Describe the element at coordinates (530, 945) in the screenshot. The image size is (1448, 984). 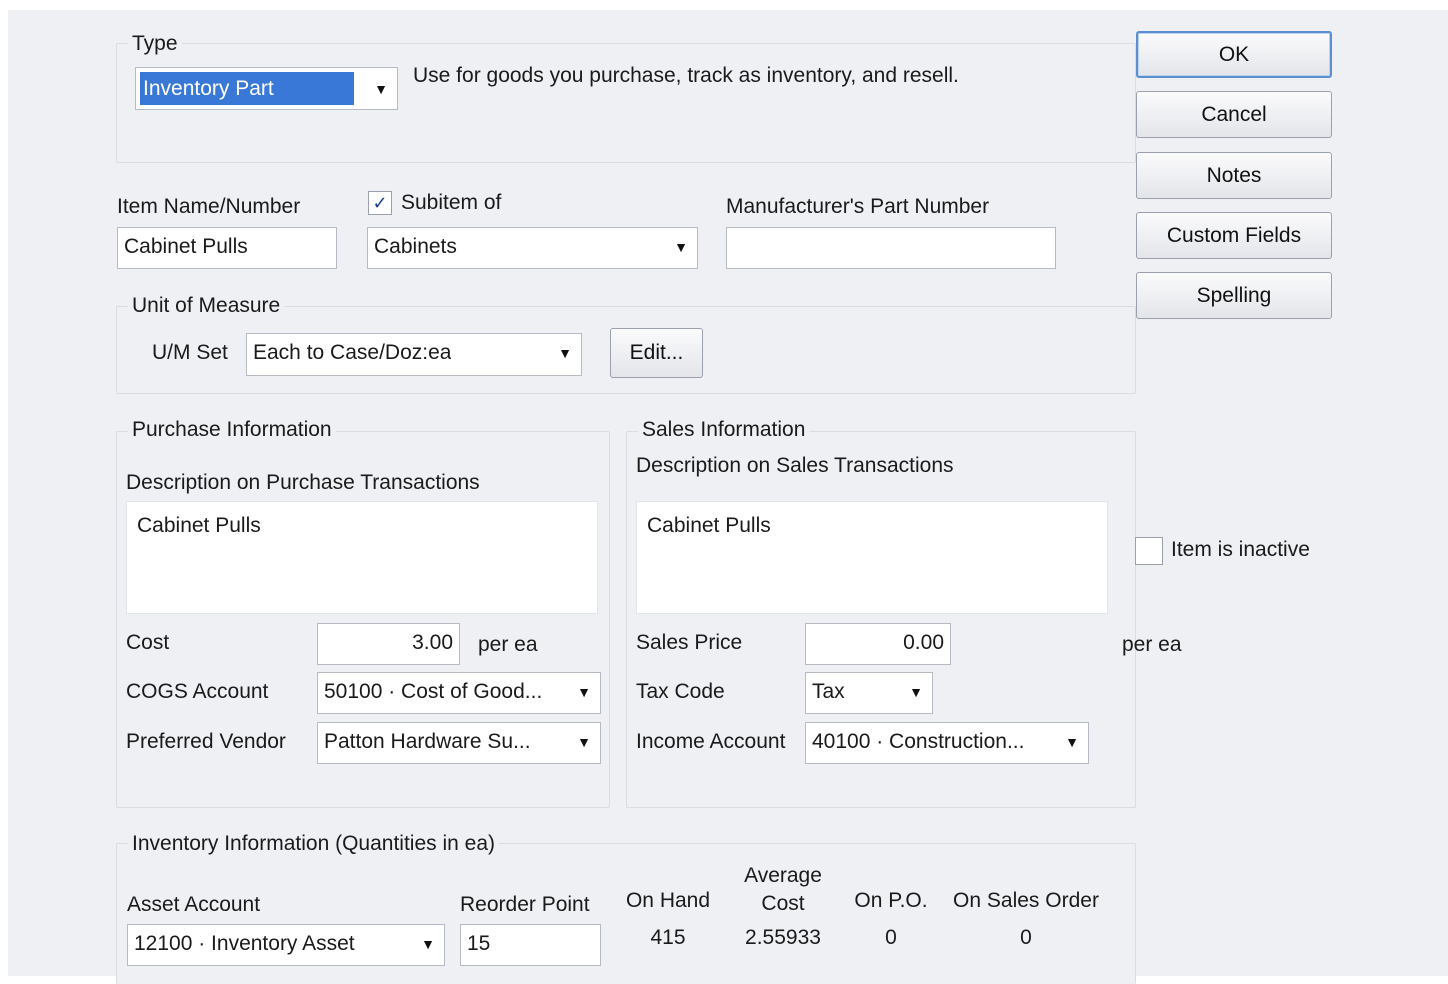
I see `reorder-point-input: 15` at that location.